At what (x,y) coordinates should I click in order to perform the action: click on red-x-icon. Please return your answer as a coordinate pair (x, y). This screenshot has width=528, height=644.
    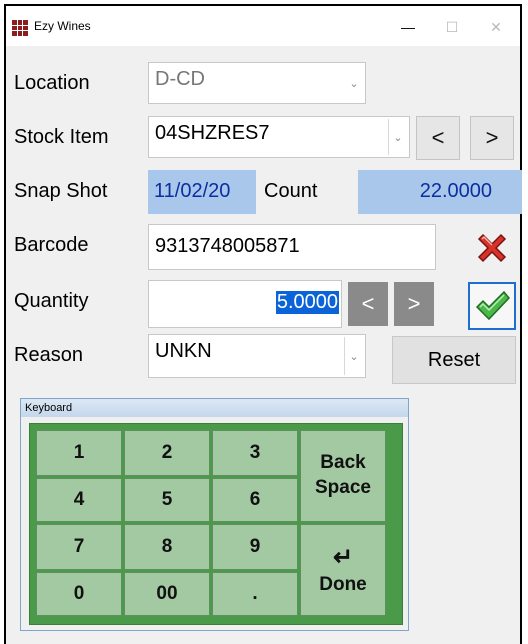
    Looking at the image, I should click on (492, 248).